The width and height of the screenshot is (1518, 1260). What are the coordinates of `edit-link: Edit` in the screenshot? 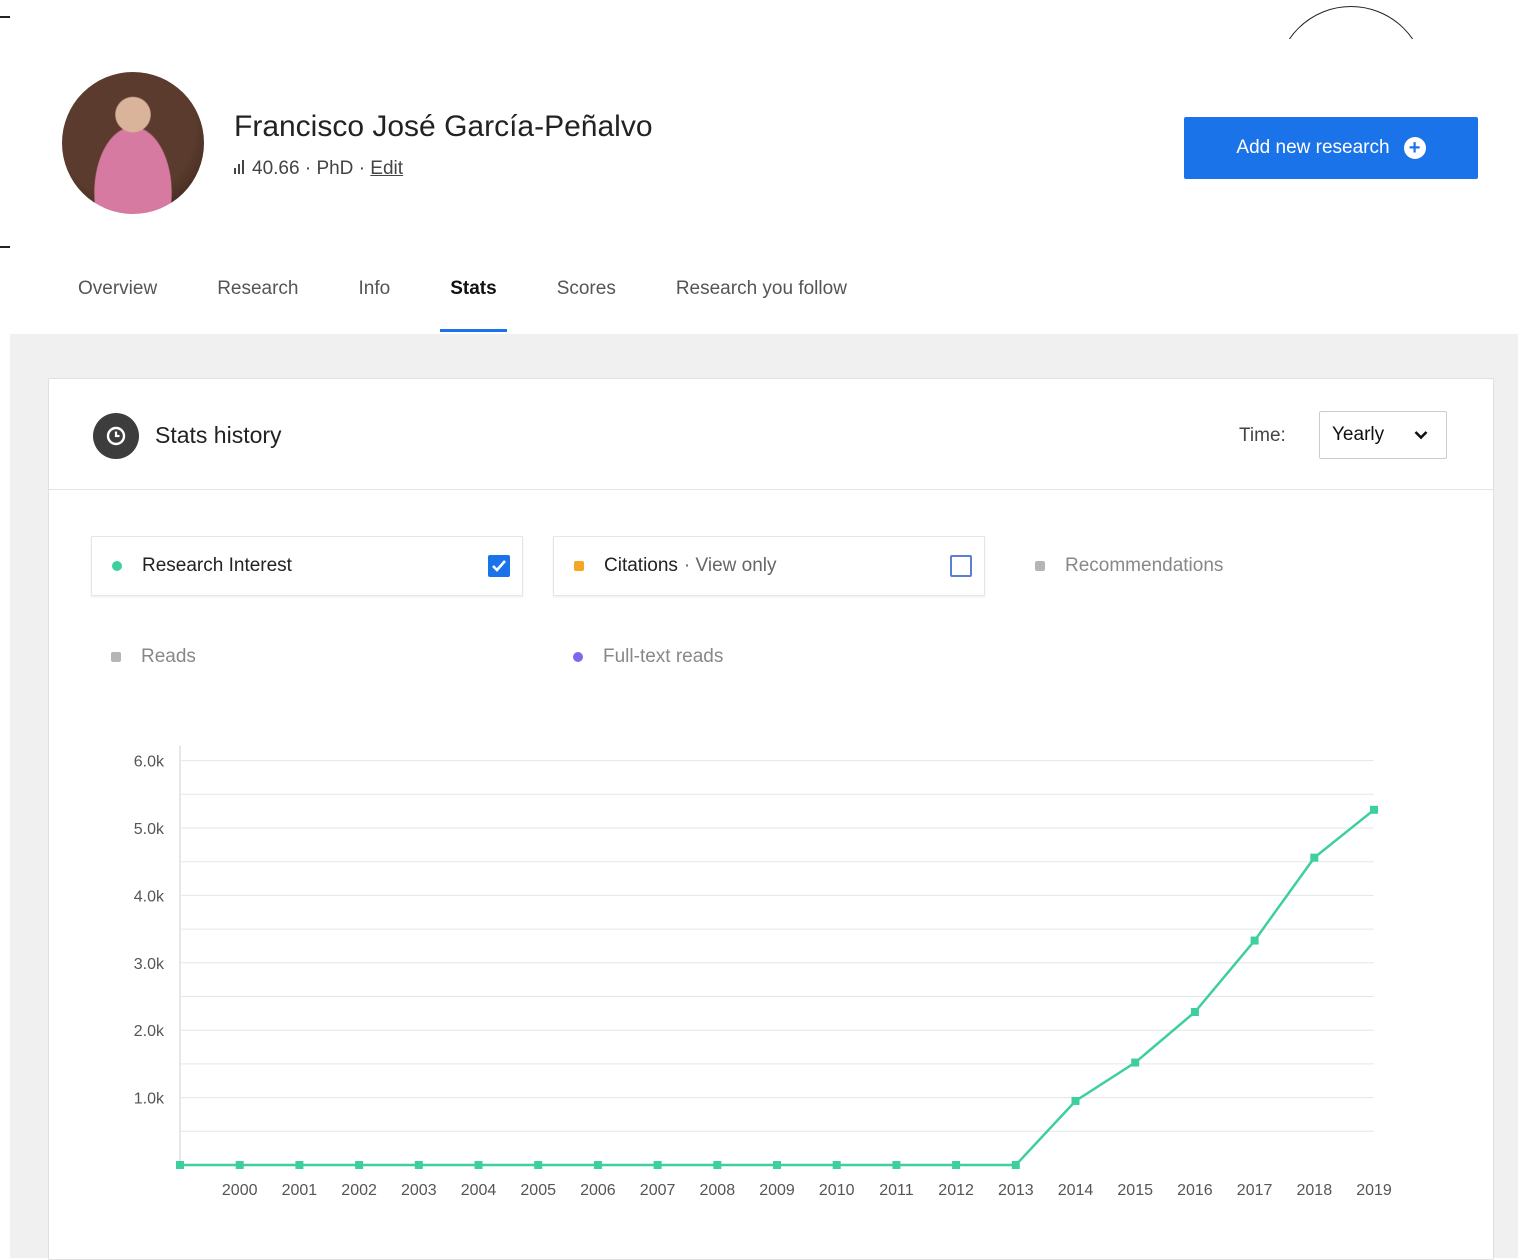 It's located at (386, 168).